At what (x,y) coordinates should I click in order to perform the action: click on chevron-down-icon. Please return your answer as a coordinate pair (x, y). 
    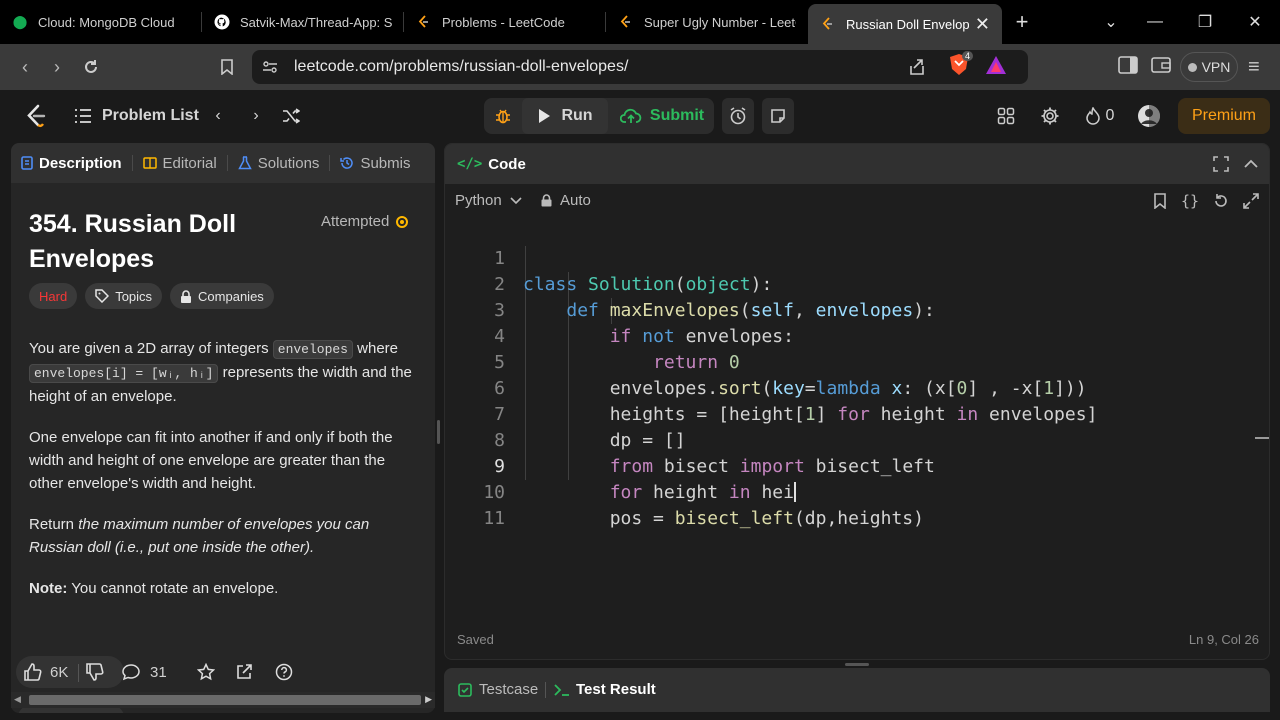
    Looking at the image, I should click on (516, 200).